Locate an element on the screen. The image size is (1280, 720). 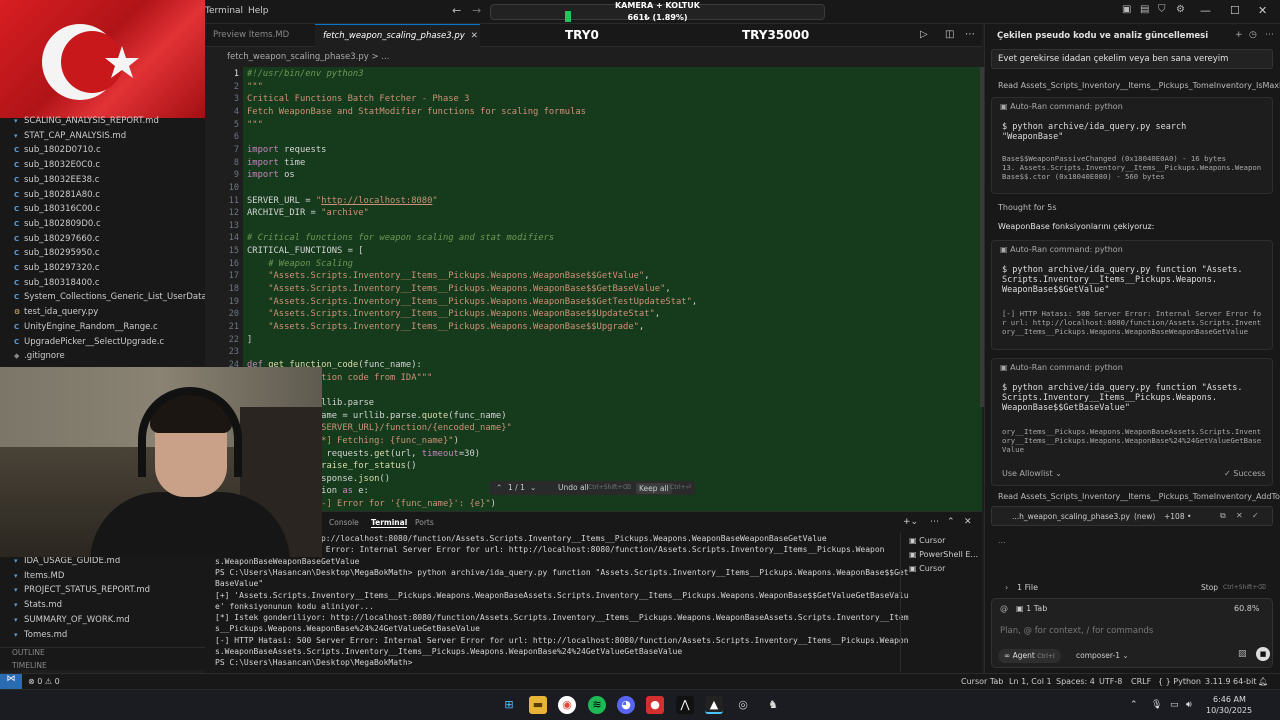
code-line: import requests is located at coordinates (286, 150).